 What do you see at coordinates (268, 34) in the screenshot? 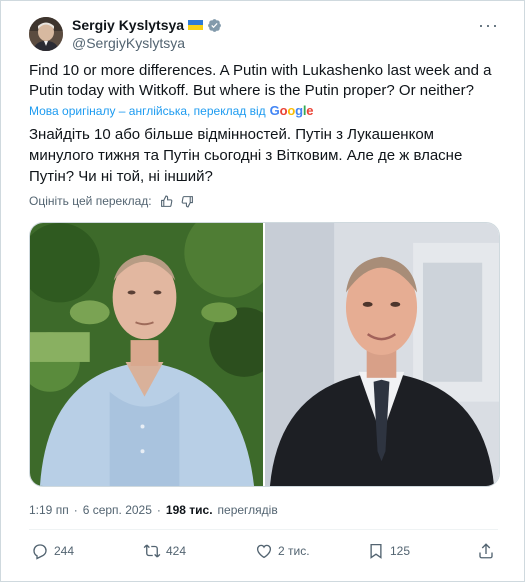
I see `tweet-header: Sergiy Kyslytsya @SergiyKyslytsya ···` at bounding box center [268, 34].